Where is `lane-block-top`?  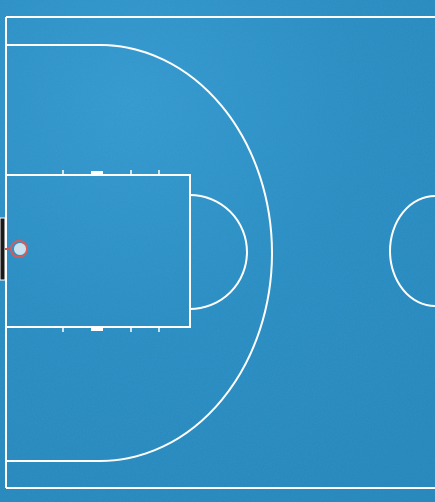 lane-block-top is located at coordinates (97, 173).